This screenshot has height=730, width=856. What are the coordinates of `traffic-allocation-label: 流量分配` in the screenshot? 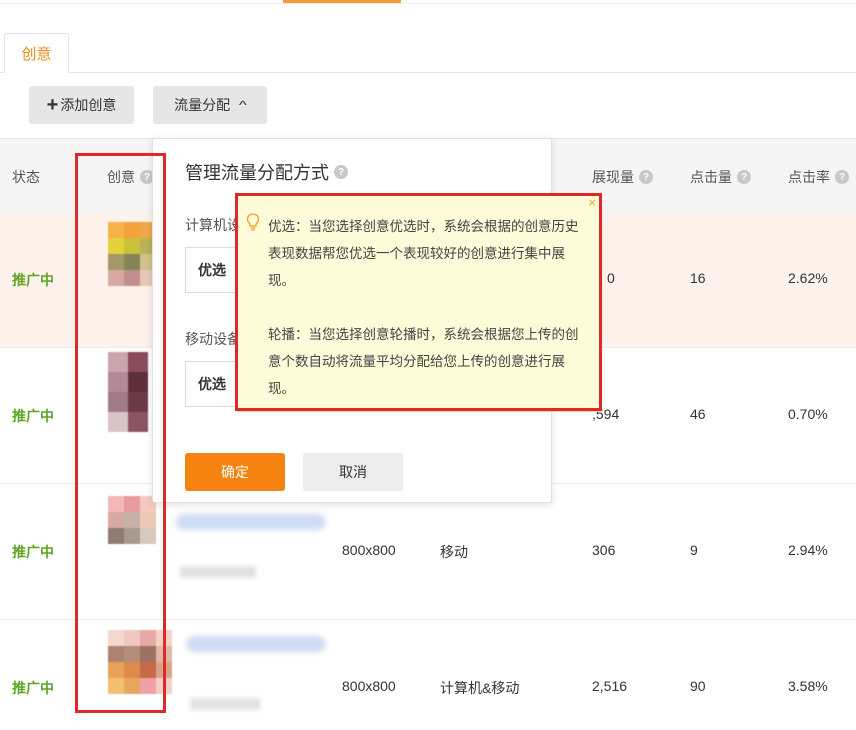 It's located at (202, 105).